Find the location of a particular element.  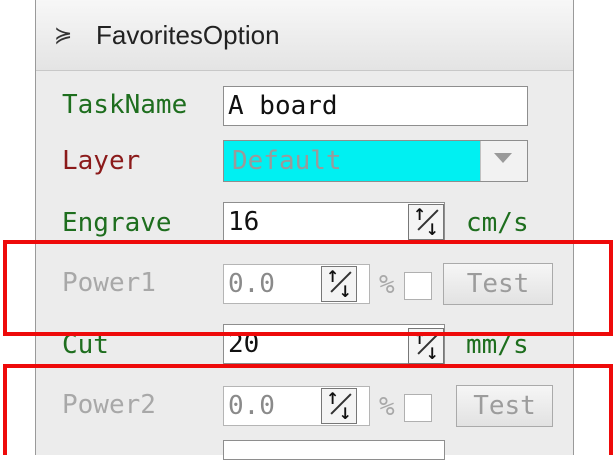

power2-spin-button: ↑ ↓ is located at coordinates (339, 406).